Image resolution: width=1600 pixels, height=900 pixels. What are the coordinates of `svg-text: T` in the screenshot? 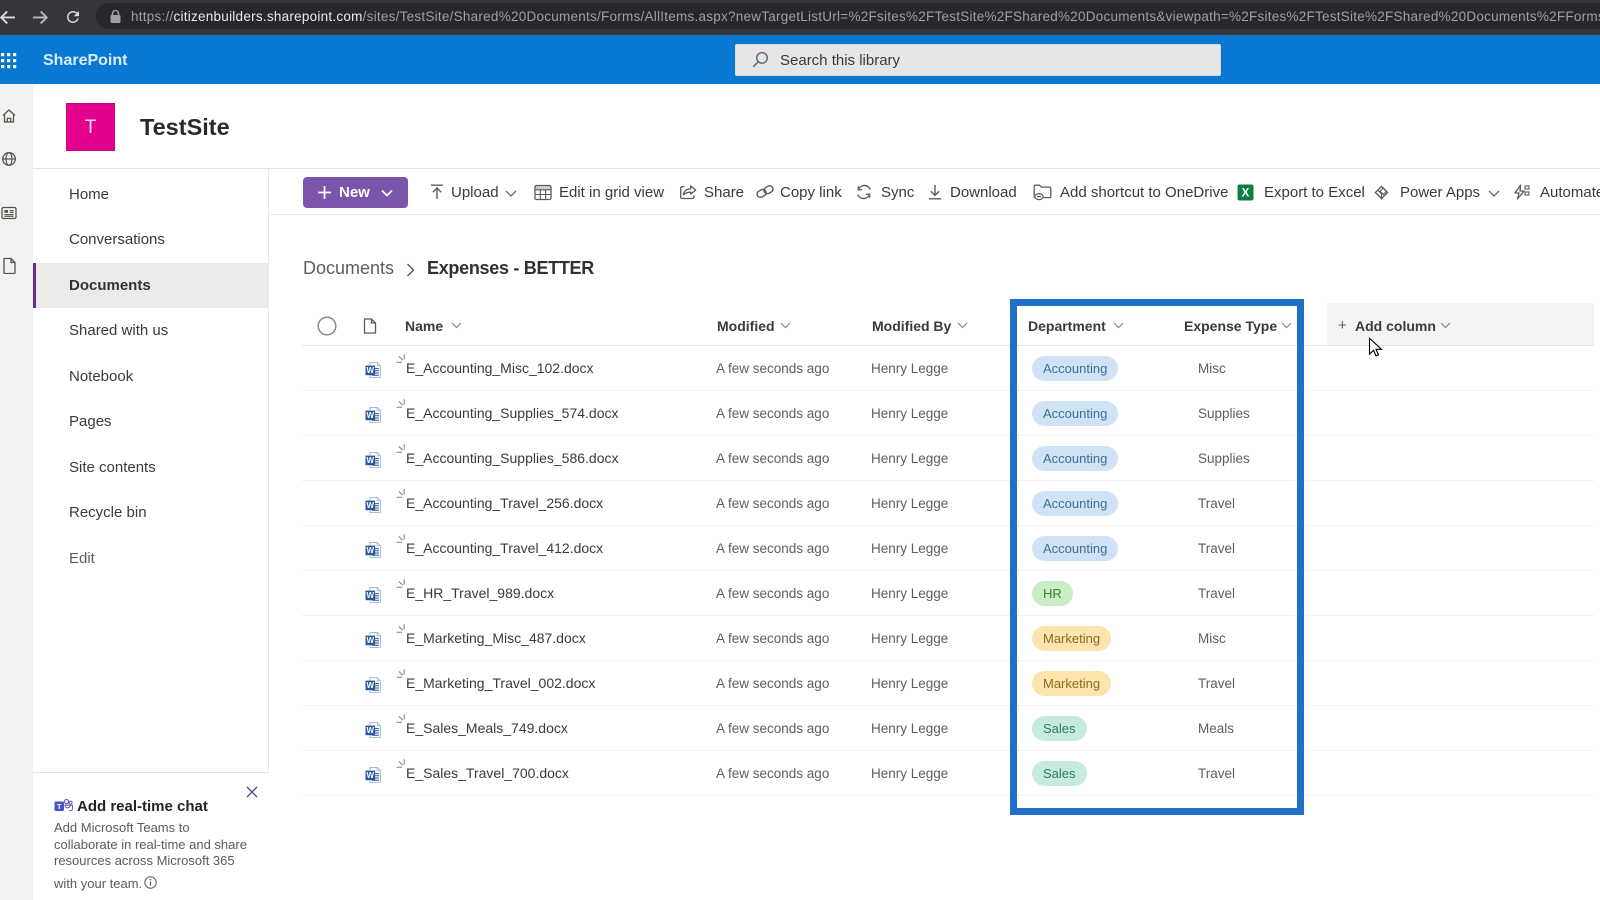 It's located at (59, 806).